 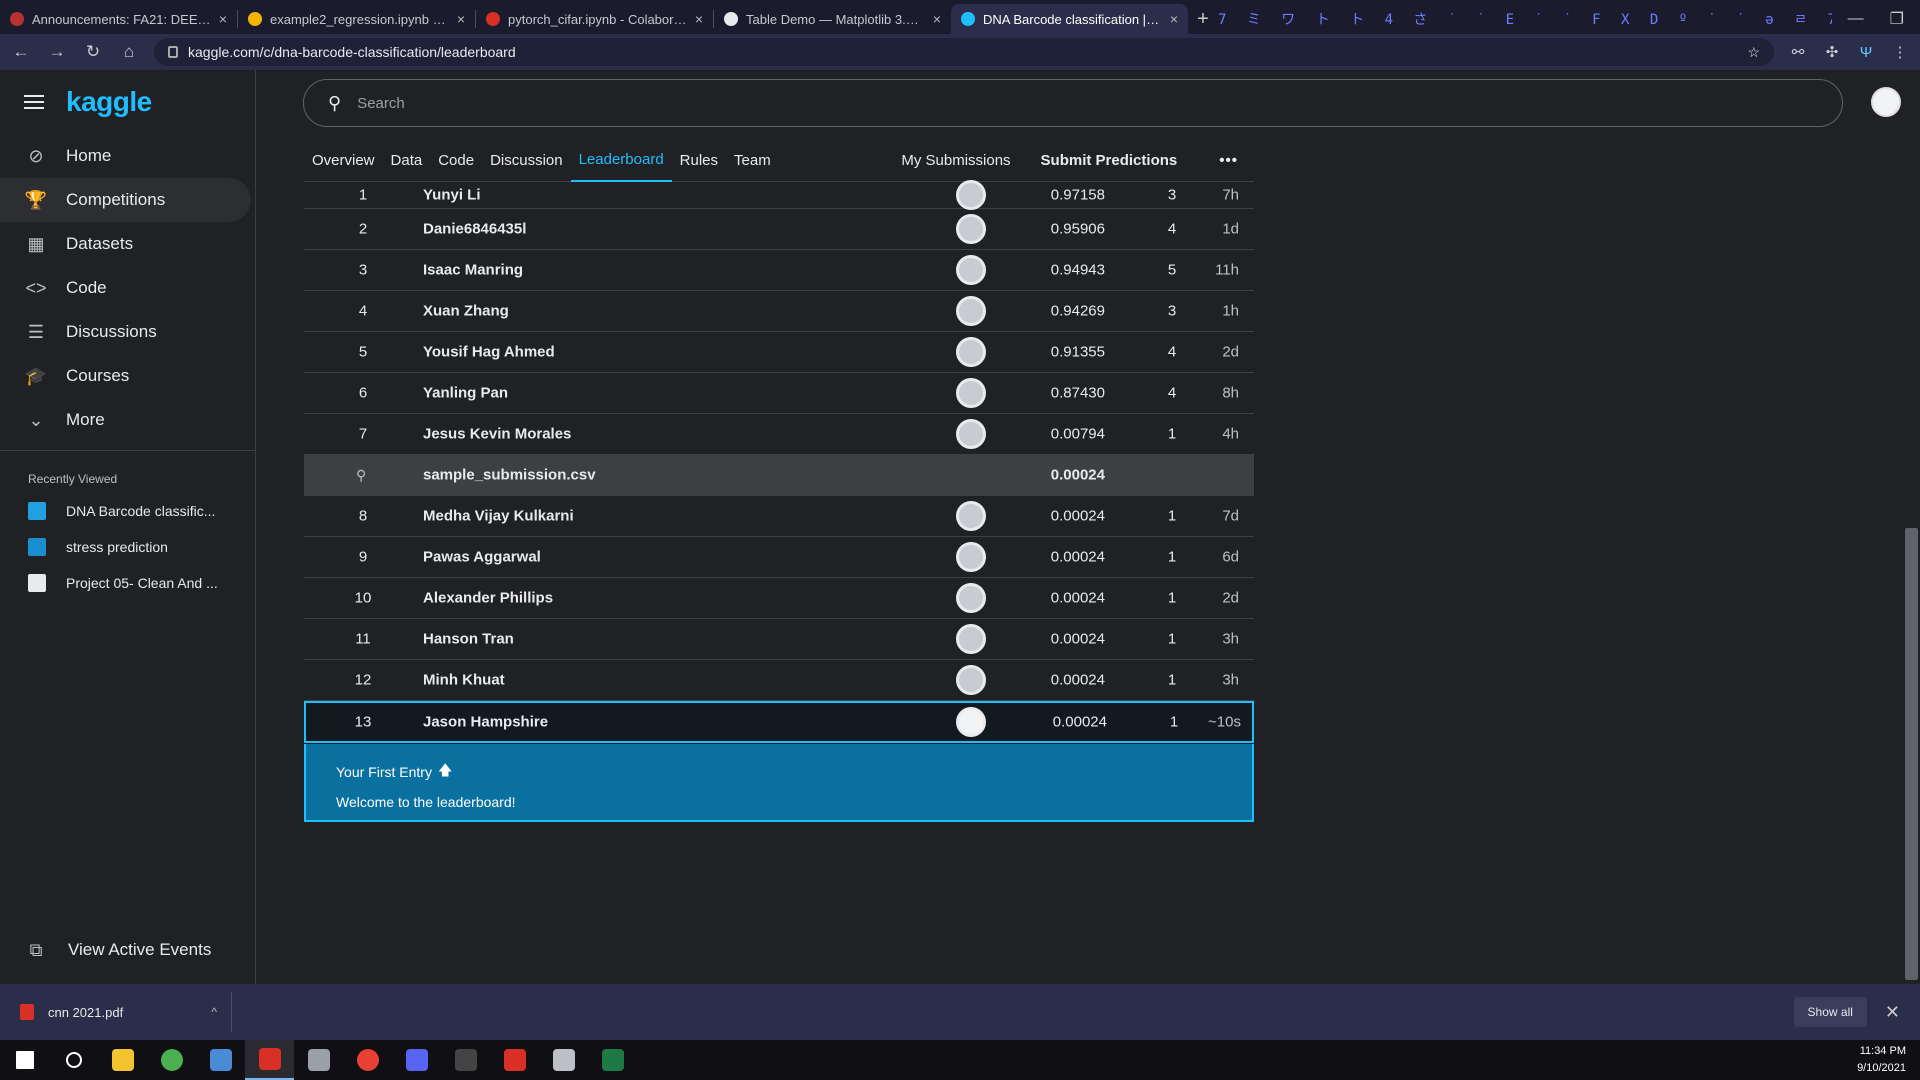 I want to click on tab-team: Team, so click(x=752, y=160).